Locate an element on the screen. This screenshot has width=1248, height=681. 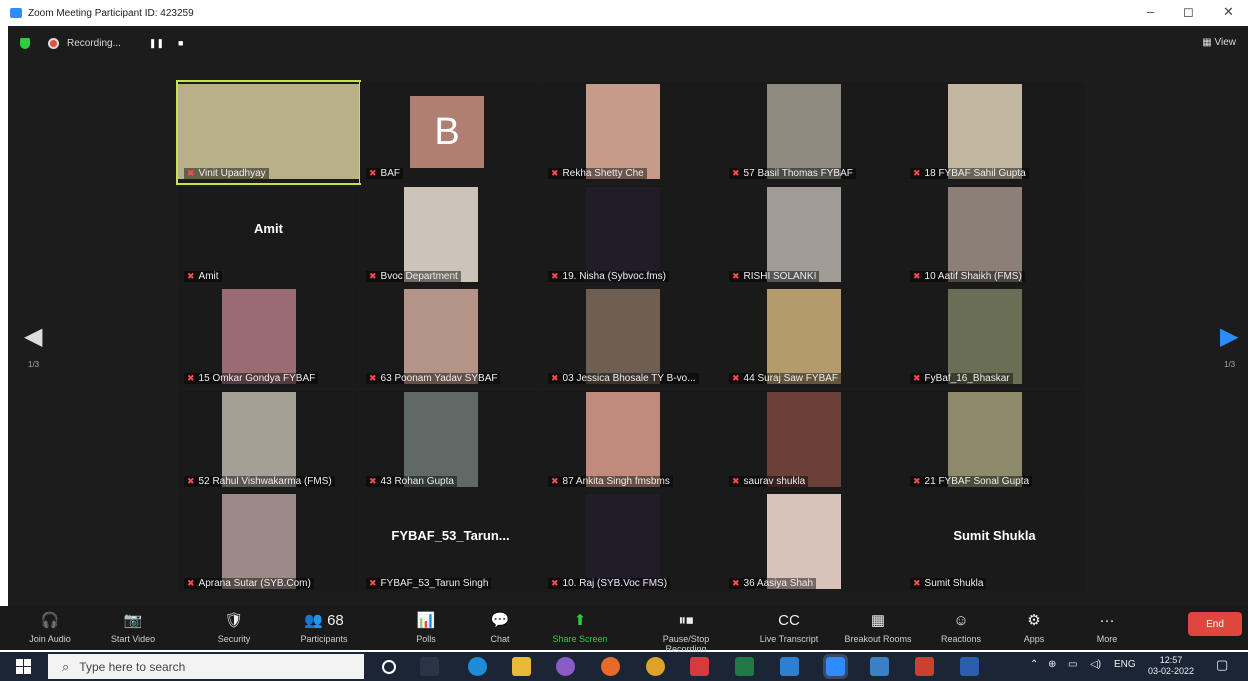
participant-name-label: ✖ FYBAF_53_Tarun Singh is located at coordinates (429, 583).